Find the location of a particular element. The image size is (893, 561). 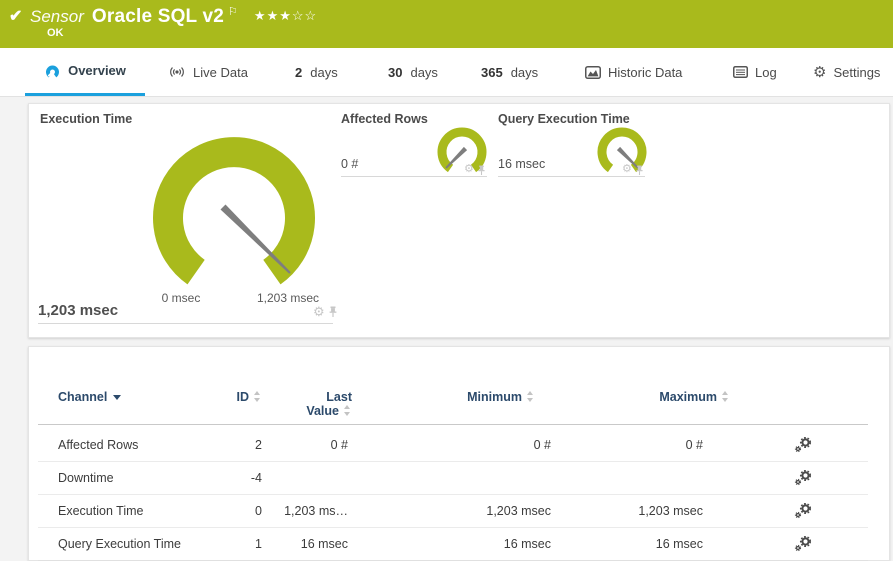

column-header-id-label: ID is located at coordinates (243, 397).